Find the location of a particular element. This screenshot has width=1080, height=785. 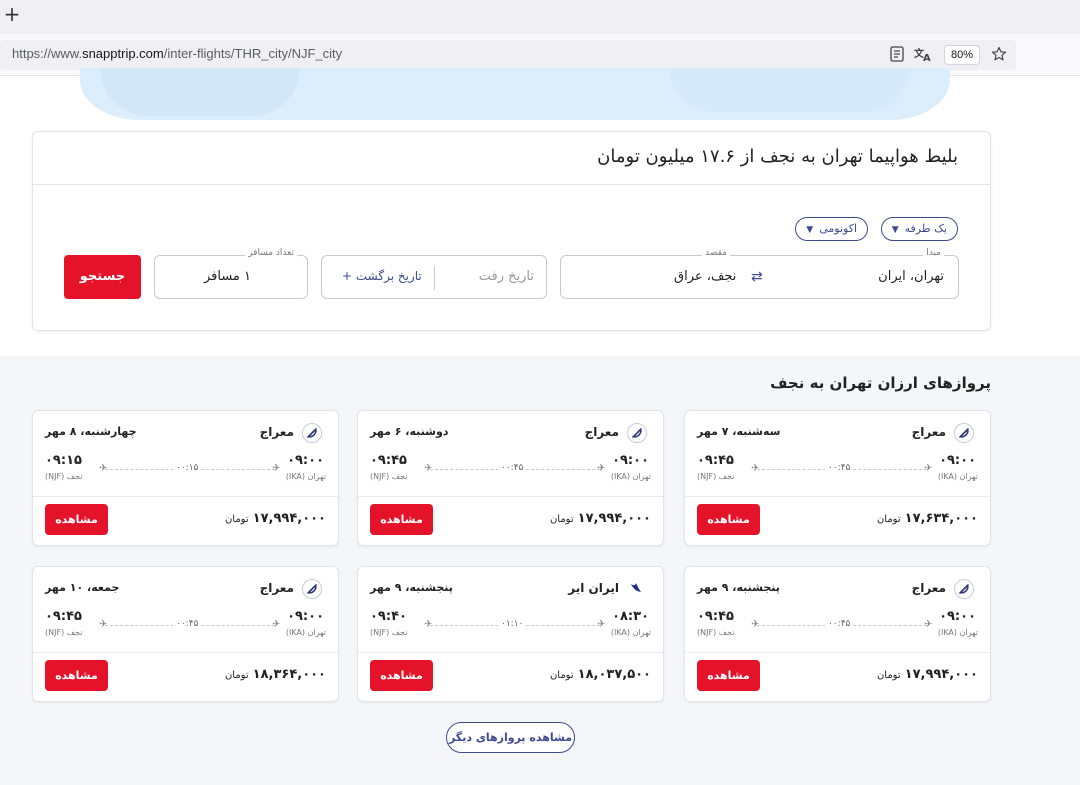

swap-icon: ⇄ is located at coordinates (757, 277).